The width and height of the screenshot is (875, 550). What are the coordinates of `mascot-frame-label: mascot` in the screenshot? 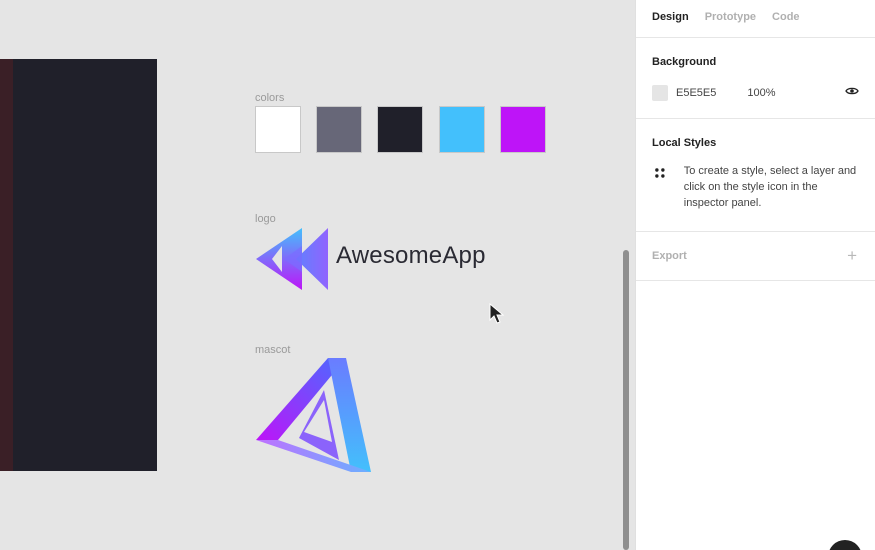 It's located at (272, 350).